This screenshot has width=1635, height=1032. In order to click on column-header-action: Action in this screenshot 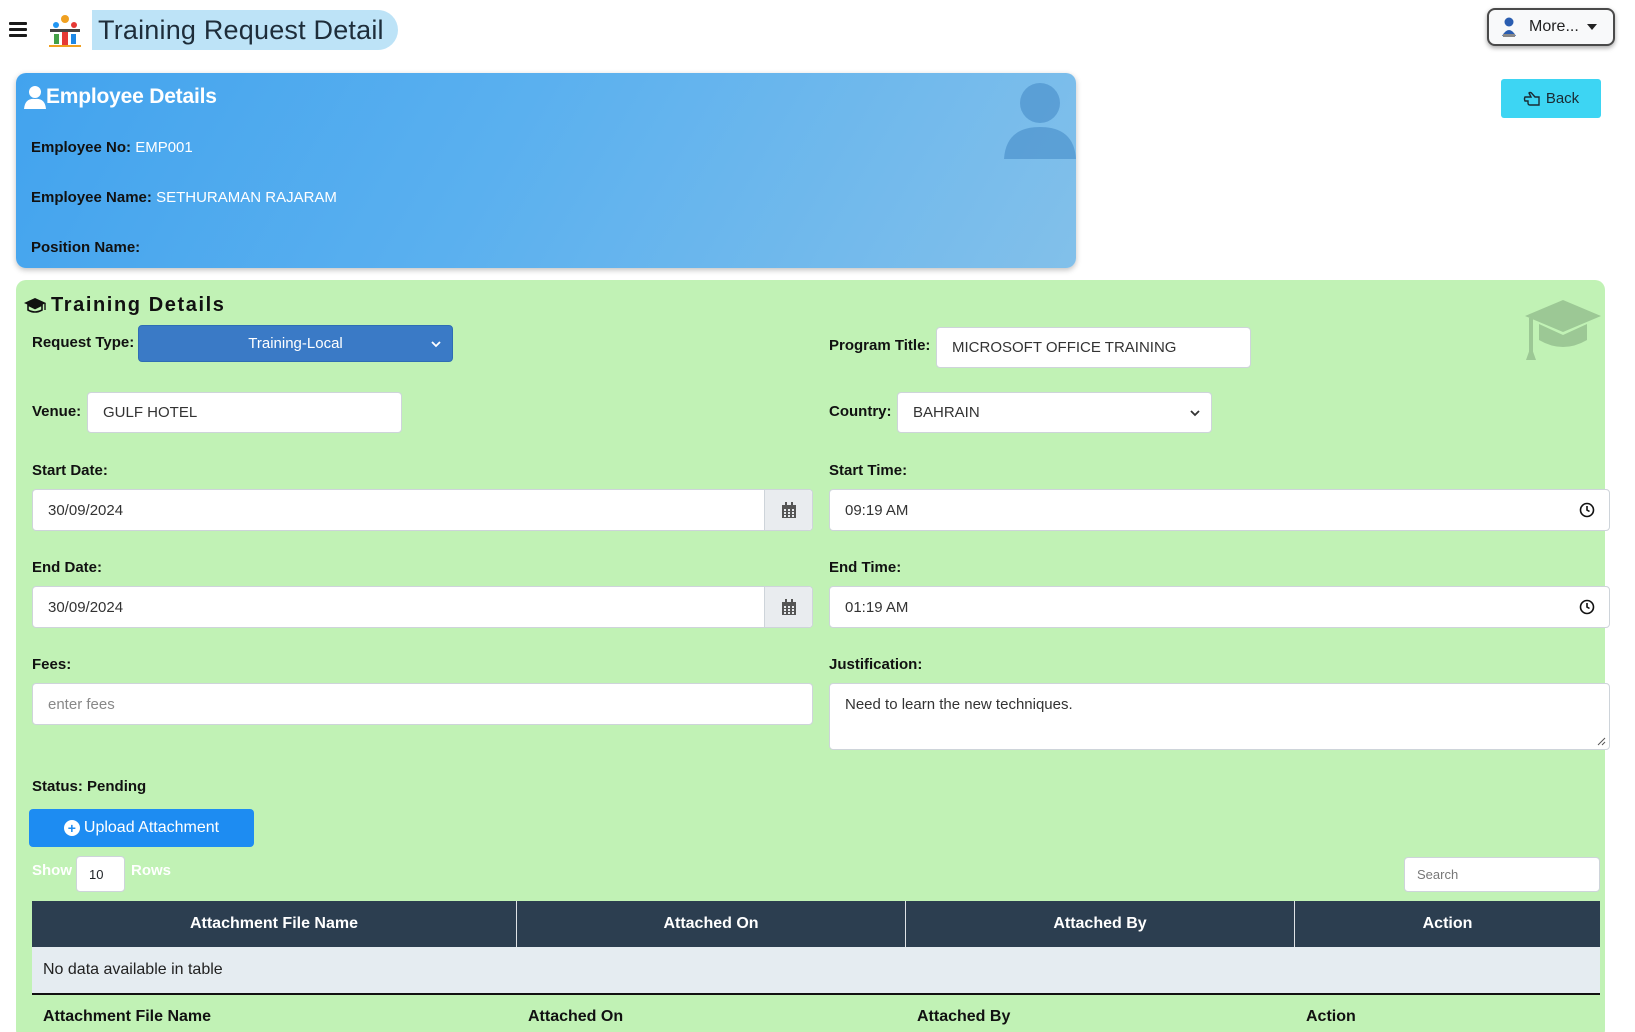, I will do `click(1447, 924)`.